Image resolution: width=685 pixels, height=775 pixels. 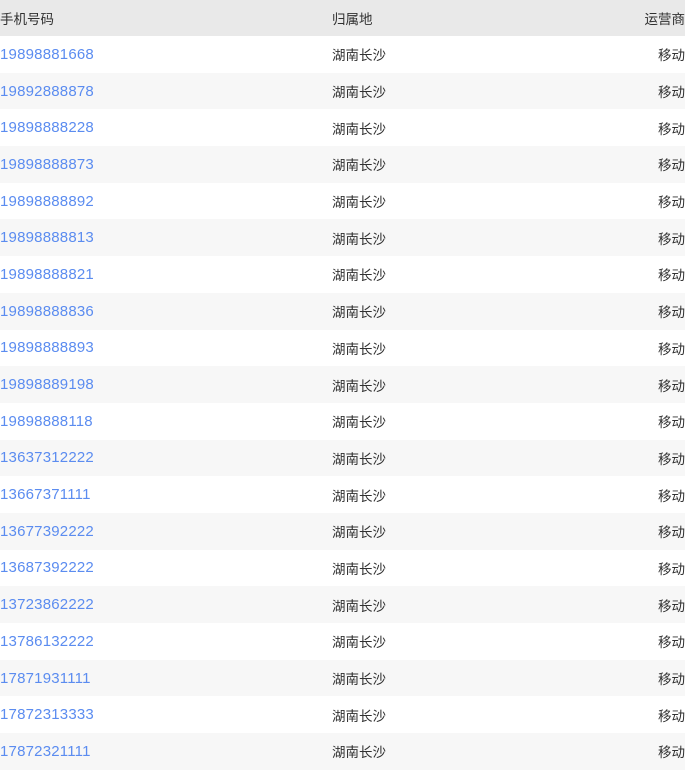 What do you see at coordinates (46, 421) in the screenshot?
I see `phone-number-link: 19898888118` at bounding box center [46, 421].